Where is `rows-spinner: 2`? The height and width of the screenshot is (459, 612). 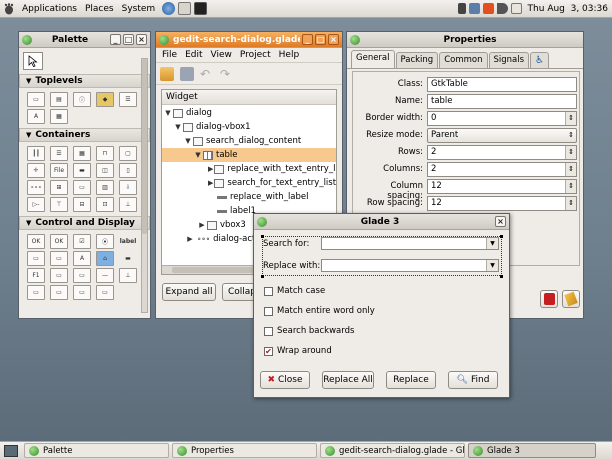 rows-spinner: 2 is located at coordinates (502, 152).